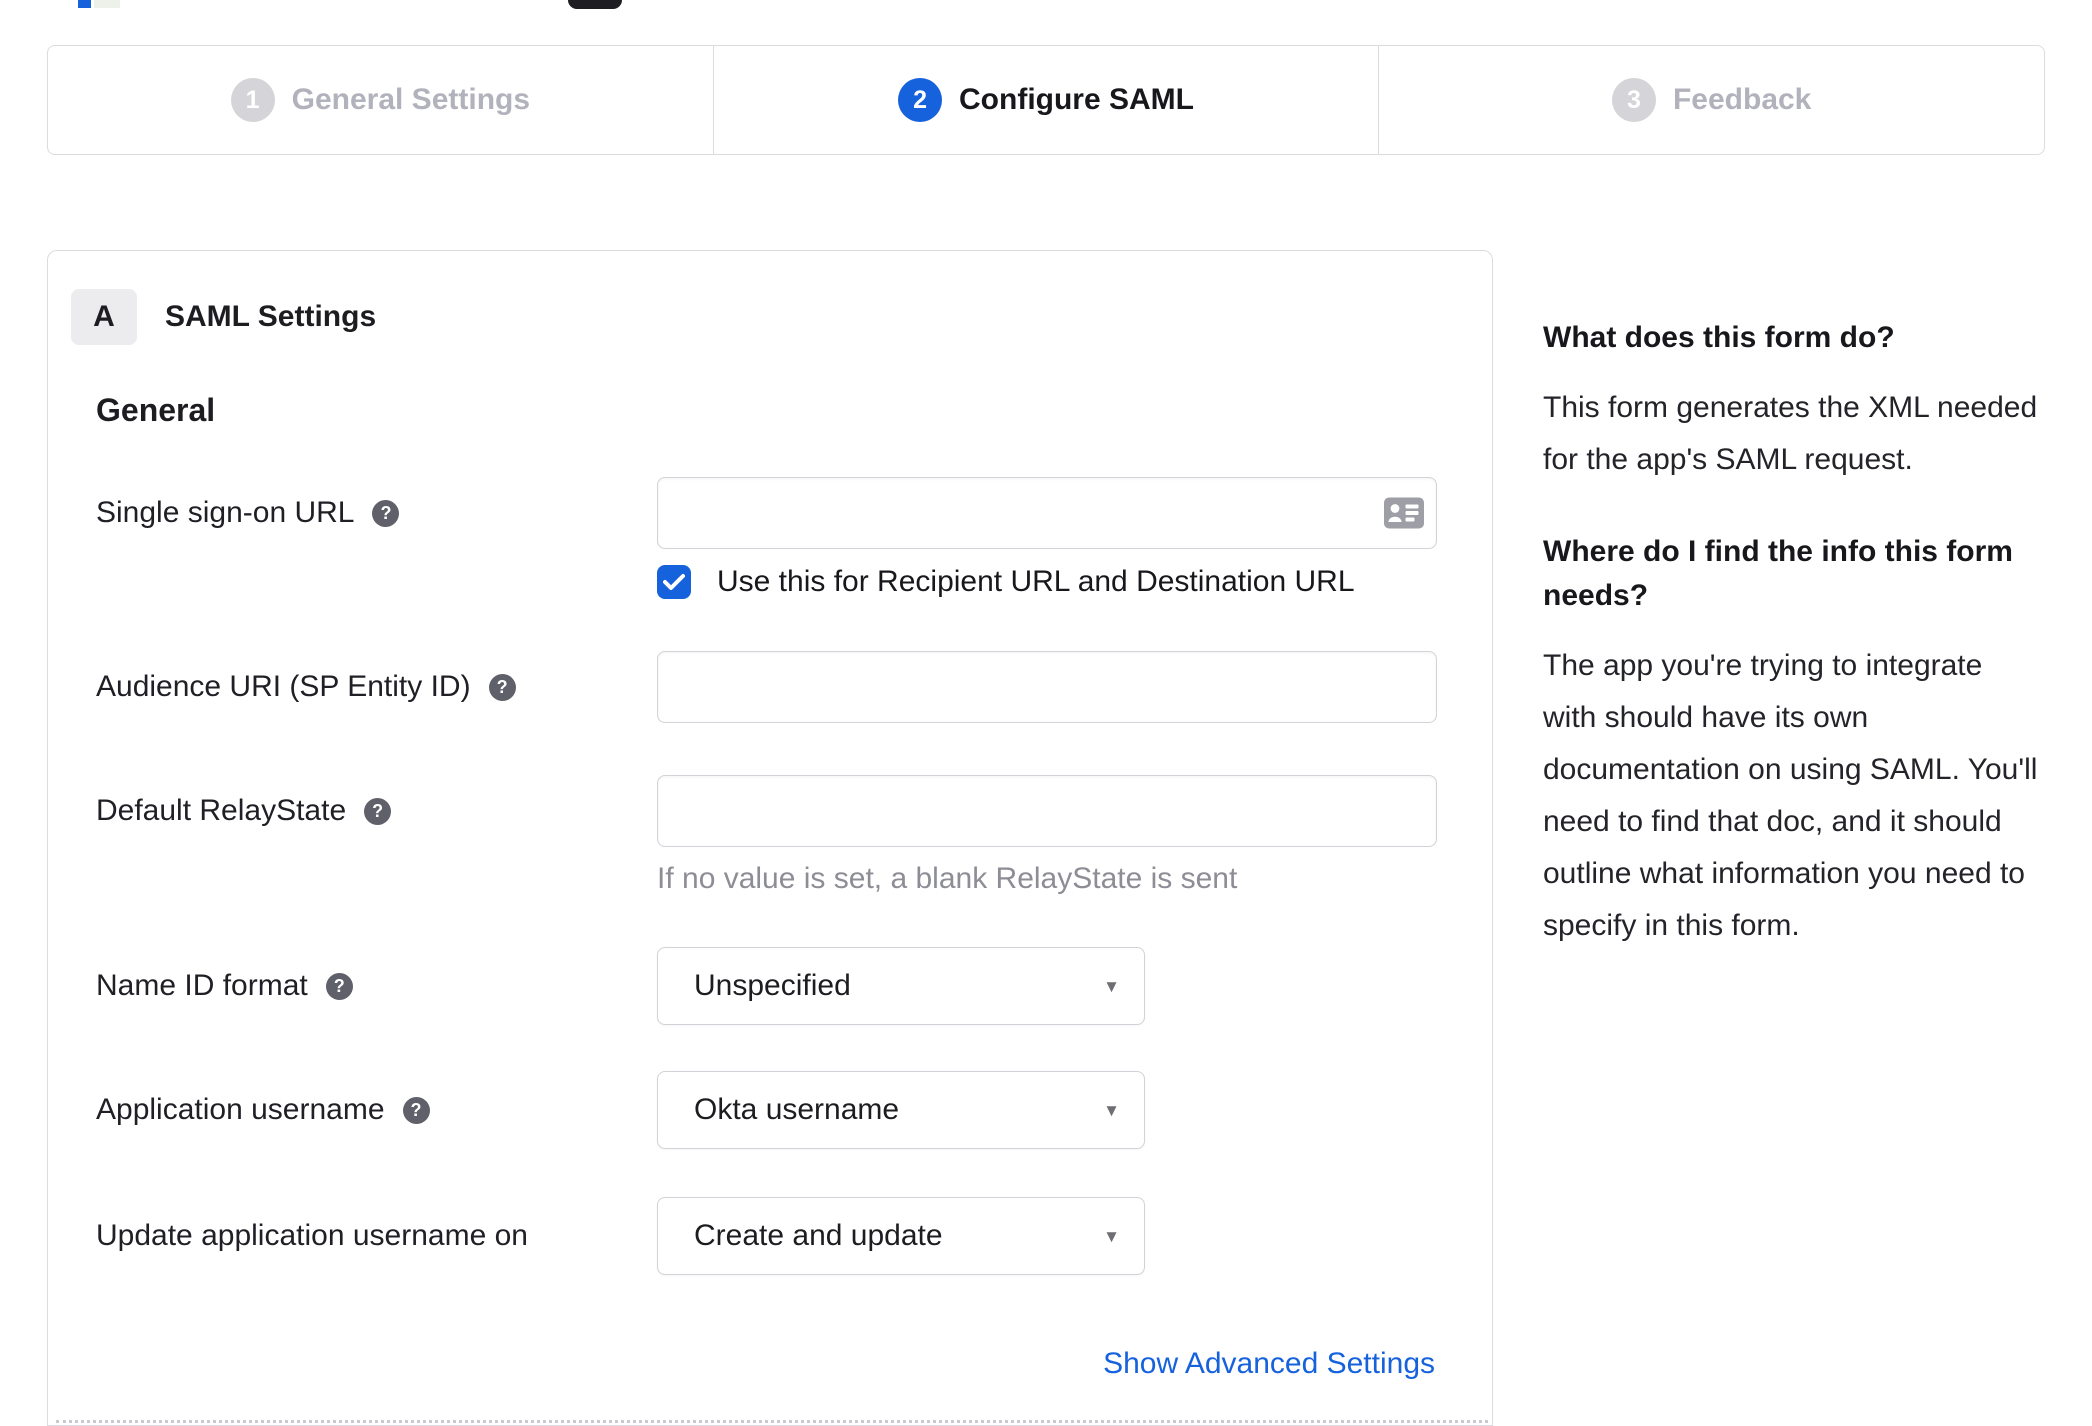 This screenshot has height=1426, width=2092. I want to click on step-1-number-badge: 1, so click(252, 100).